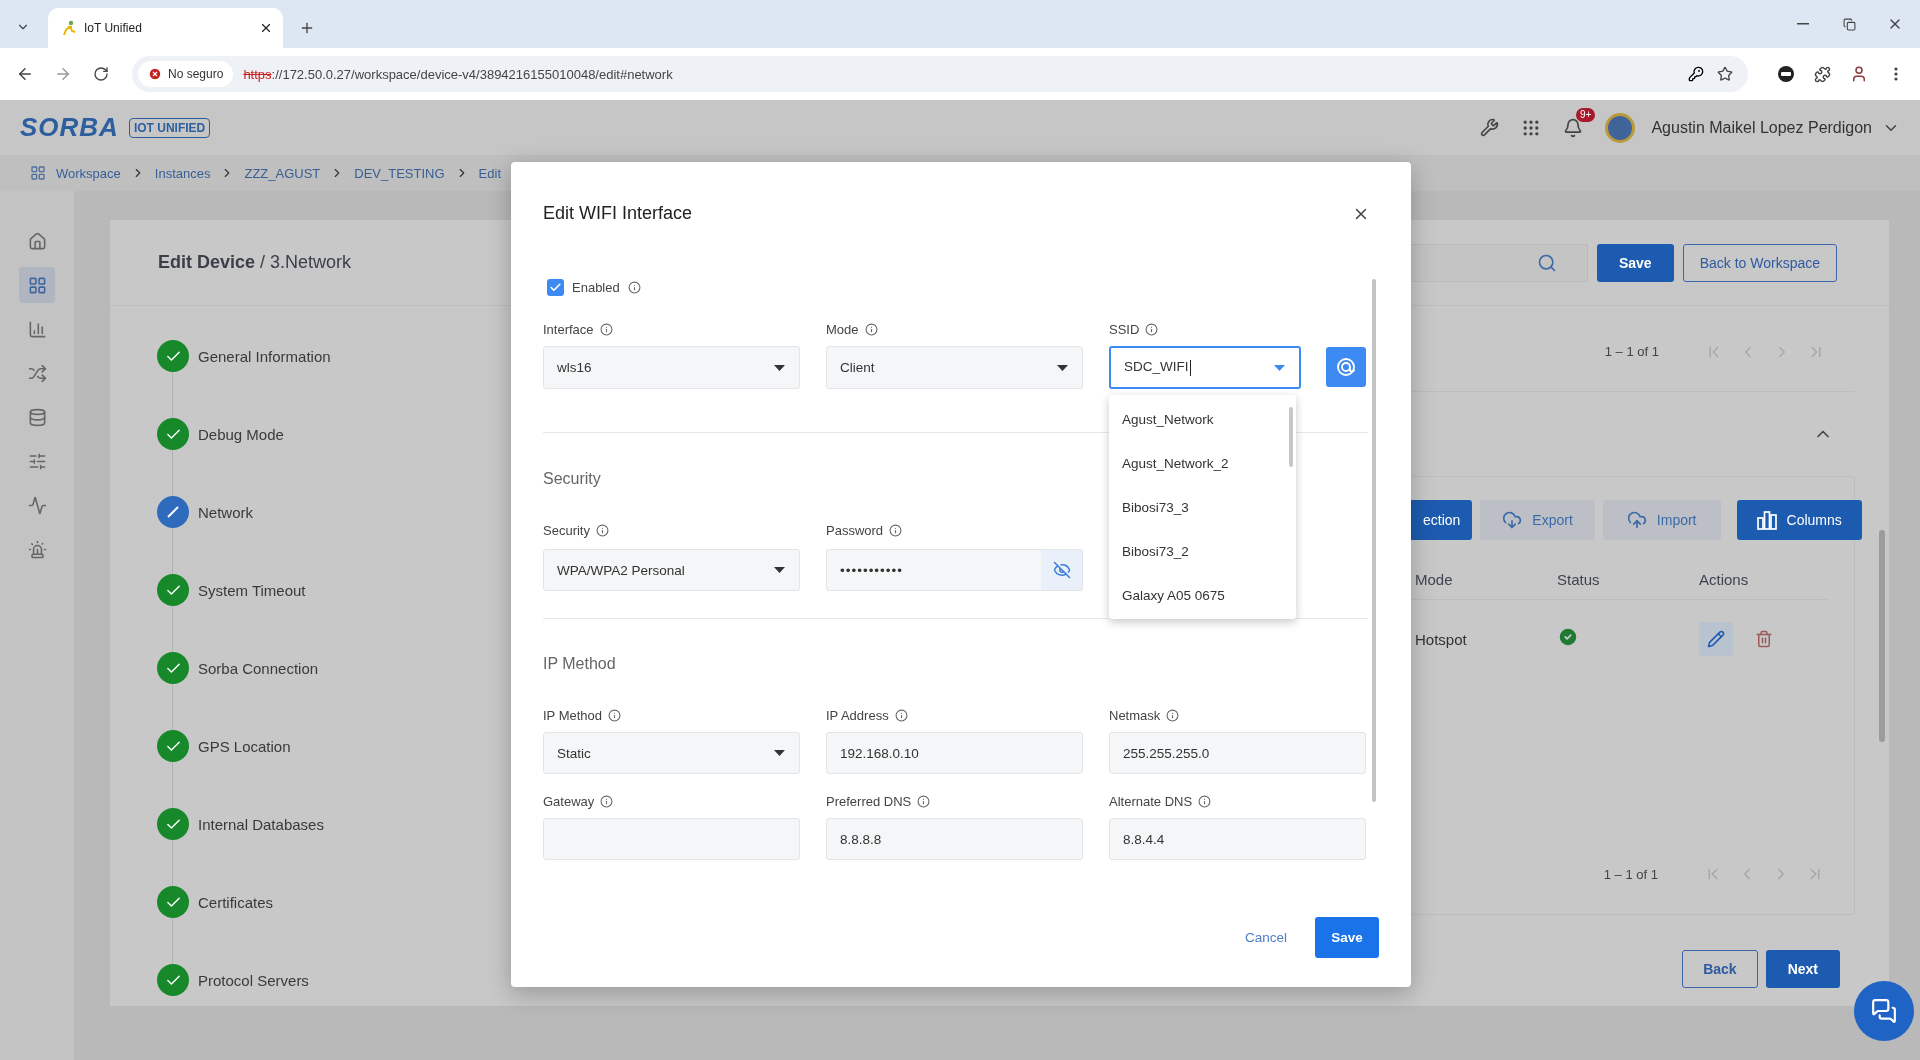  Describe the element at coordinates (307, 28) in the screenshot. I see `plus-icon` at that location.